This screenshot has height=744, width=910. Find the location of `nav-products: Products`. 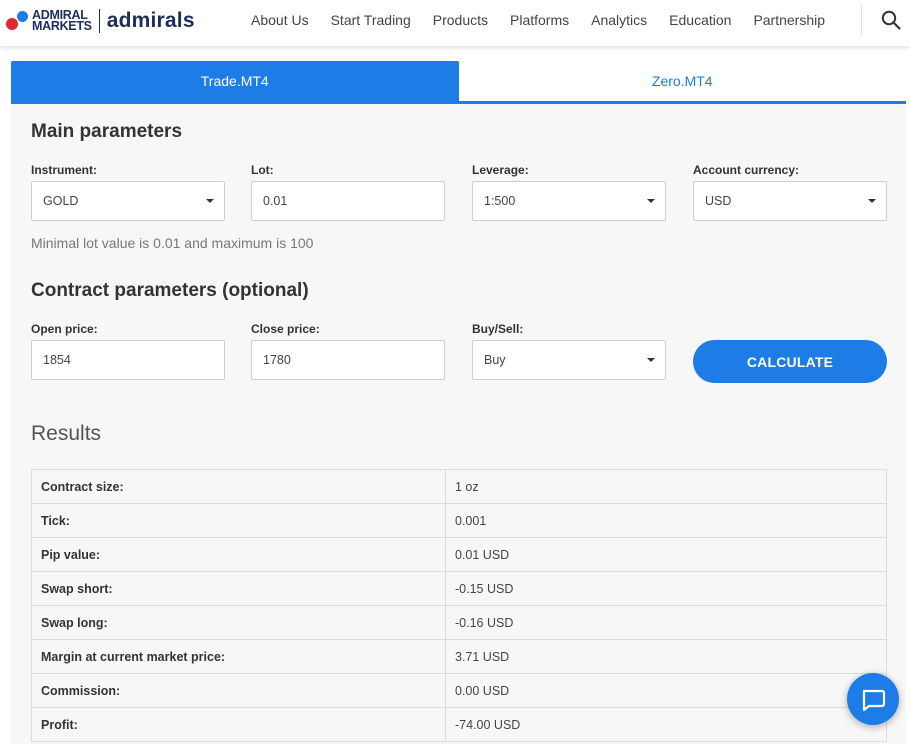

nav-products: Products is located at coordinates (460, 20).